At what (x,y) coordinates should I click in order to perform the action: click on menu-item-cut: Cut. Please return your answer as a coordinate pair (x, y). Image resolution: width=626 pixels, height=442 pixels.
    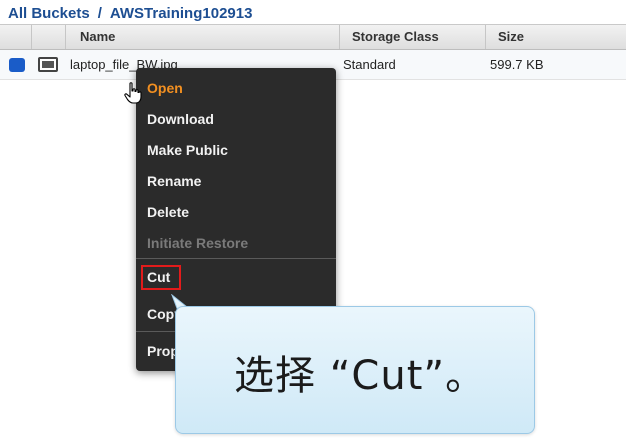
    Looking at the image, I should click on (158, 277).